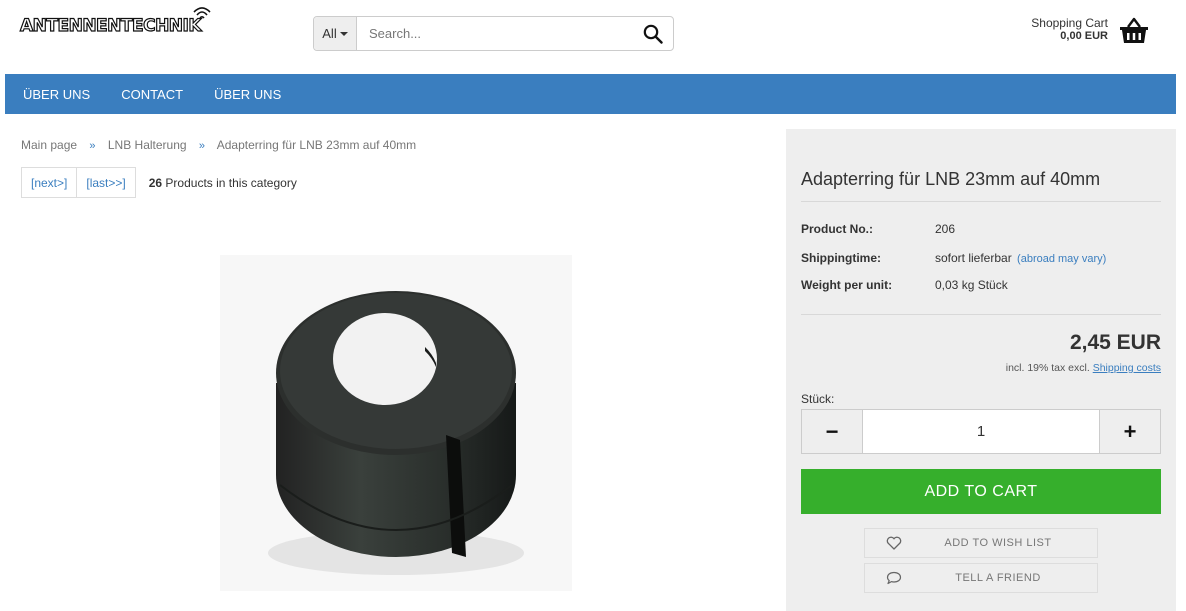 This screenshot has width=1186, height=611. What do you see at coordinates (945, 229) in the screenshot?
I see `info-value: 206` at bounding box center [945, 229].